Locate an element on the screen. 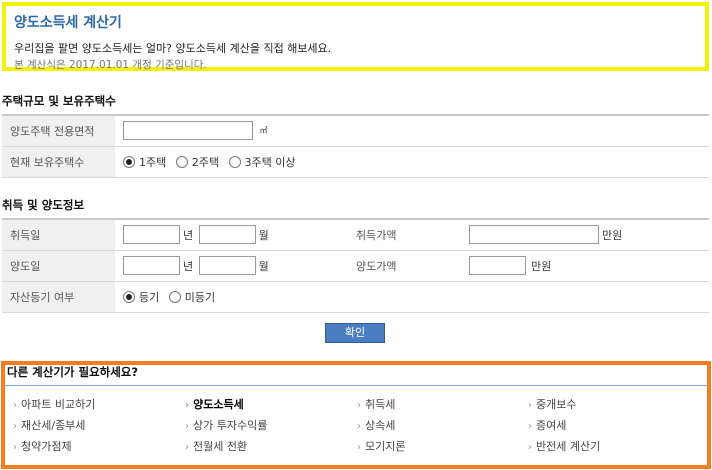 This screenshot has height=470, width=712. calculator-link-label: 모기지론 is located at coordinates (385, 446).